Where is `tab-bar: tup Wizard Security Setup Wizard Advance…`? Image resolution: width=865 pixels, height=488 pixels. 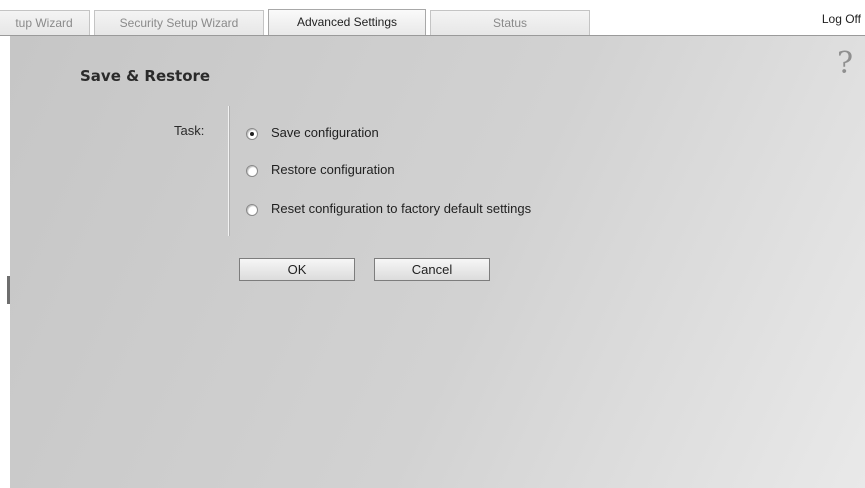 tab-bar: tup Wizard Security Setup Wizard Advance… is located at coordinates (432, 18).